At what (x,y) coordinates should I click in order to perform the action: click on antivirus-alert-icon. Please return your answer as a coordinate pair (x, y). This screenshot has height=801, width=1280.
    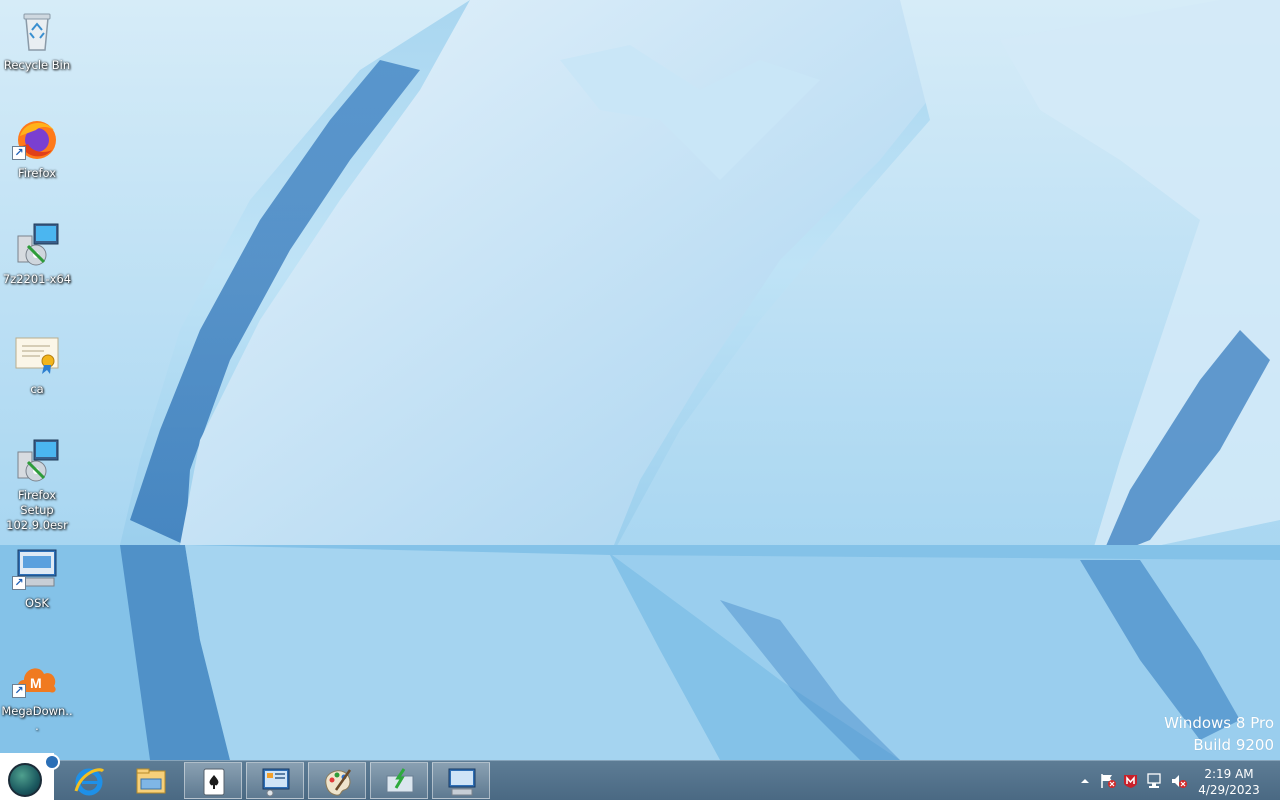
    Looking at the image, I should click on (1131, 781).